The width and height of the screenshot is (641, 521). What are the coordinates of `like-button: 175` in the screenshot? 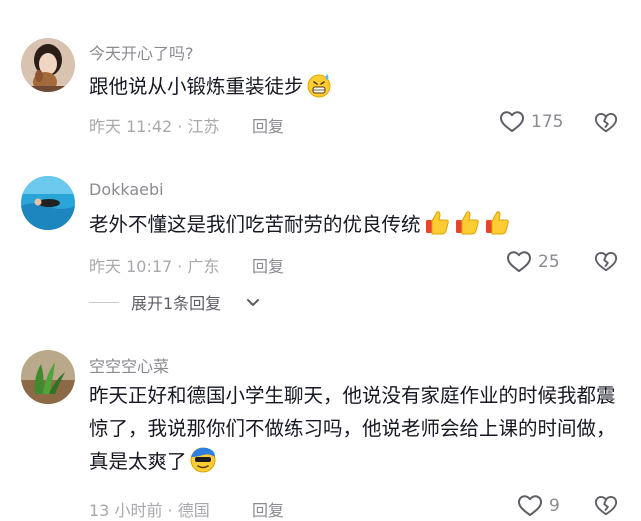 It's located at (531, 122).